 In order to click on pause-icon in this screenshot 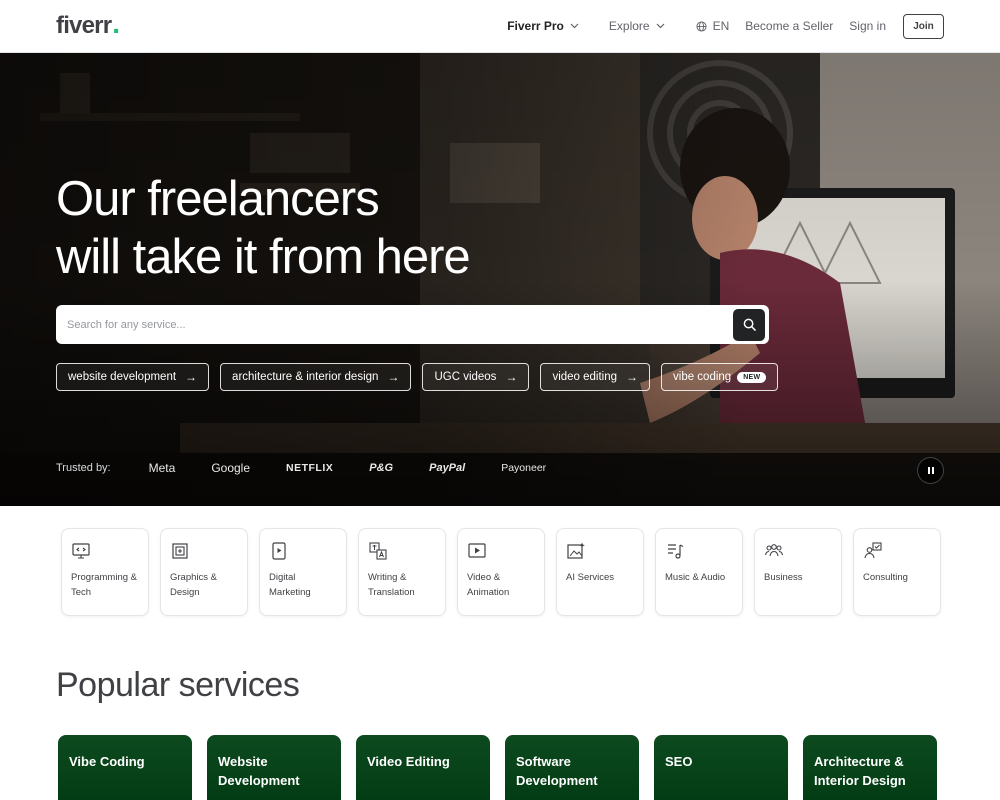, I will do `click(930, 470)`.